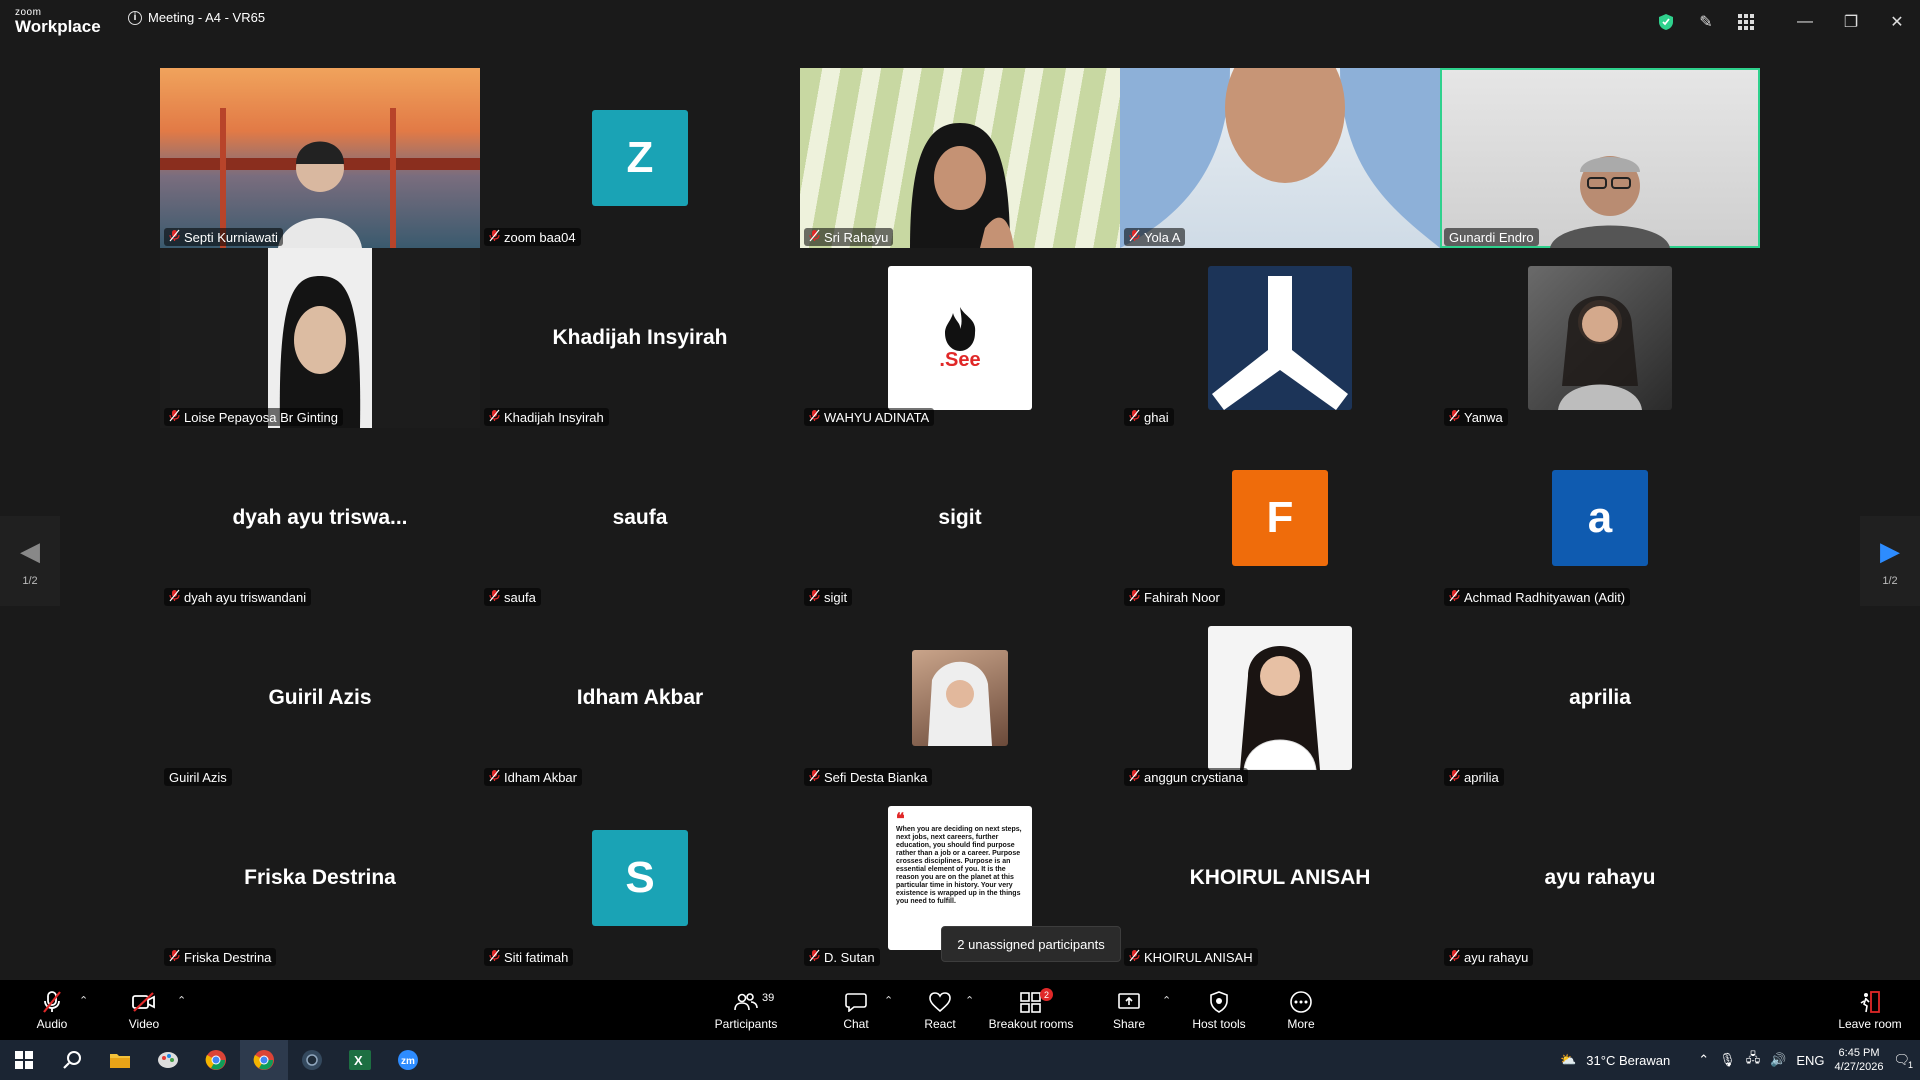 The height and width of the screenshot is (1080, 1920). Describe the element at coordinates (1198, 957) in the screenshot. I see `participant-name: KHOIRUL ANISAH` at that location.